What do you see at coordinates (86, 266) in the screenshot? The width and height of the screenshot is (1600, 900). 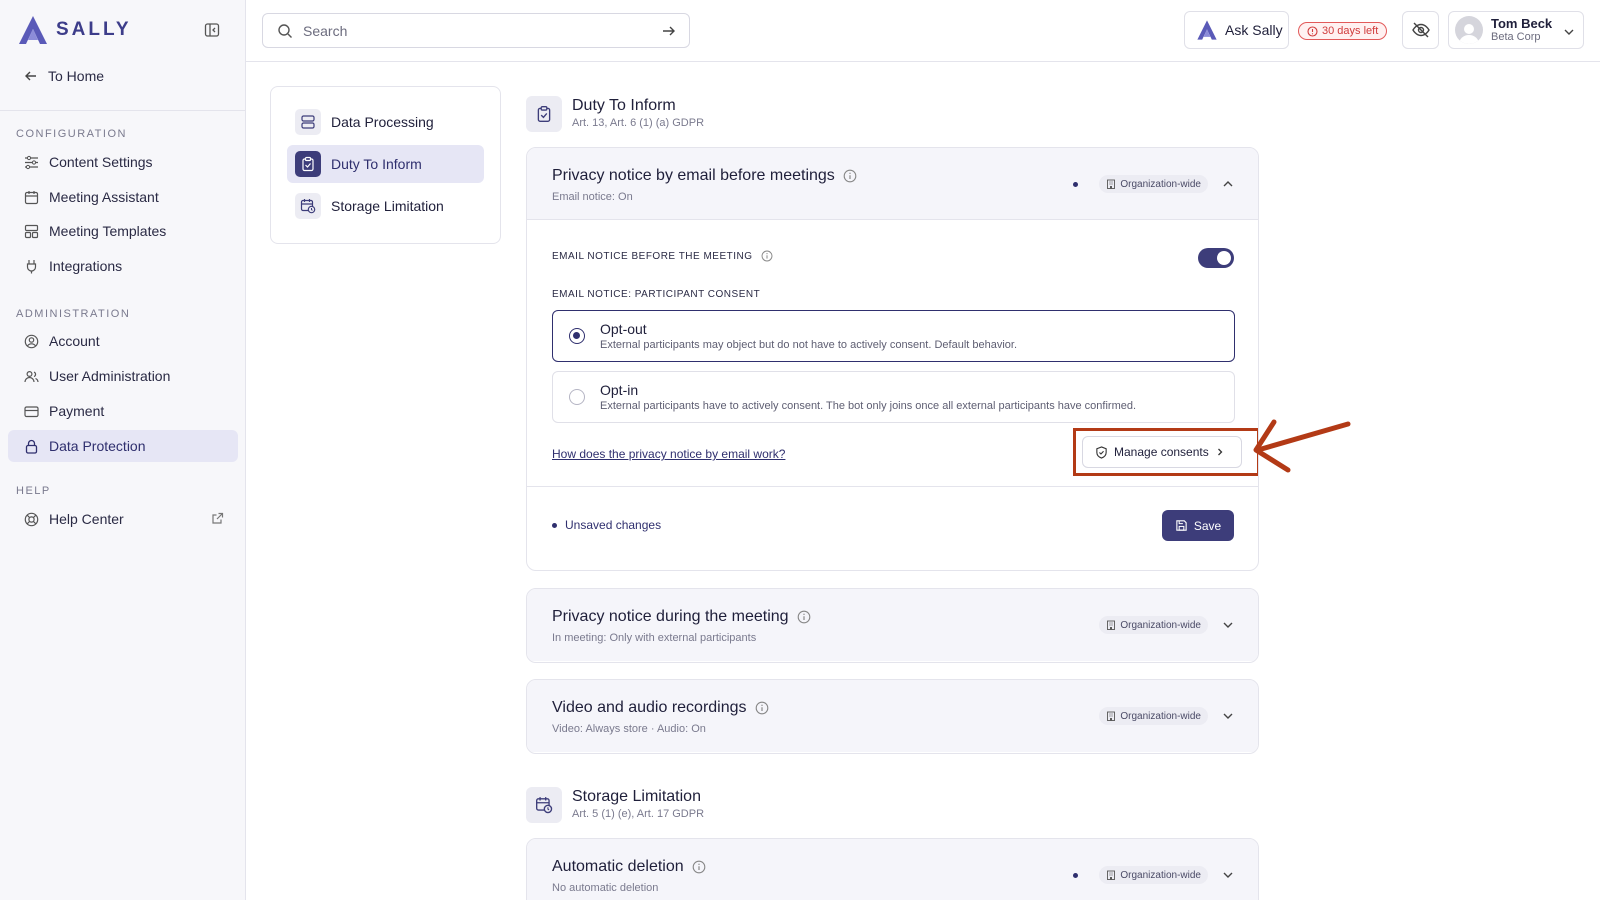 I see `sidebar-item-label: Integrations` at bounding box center [86, 266].